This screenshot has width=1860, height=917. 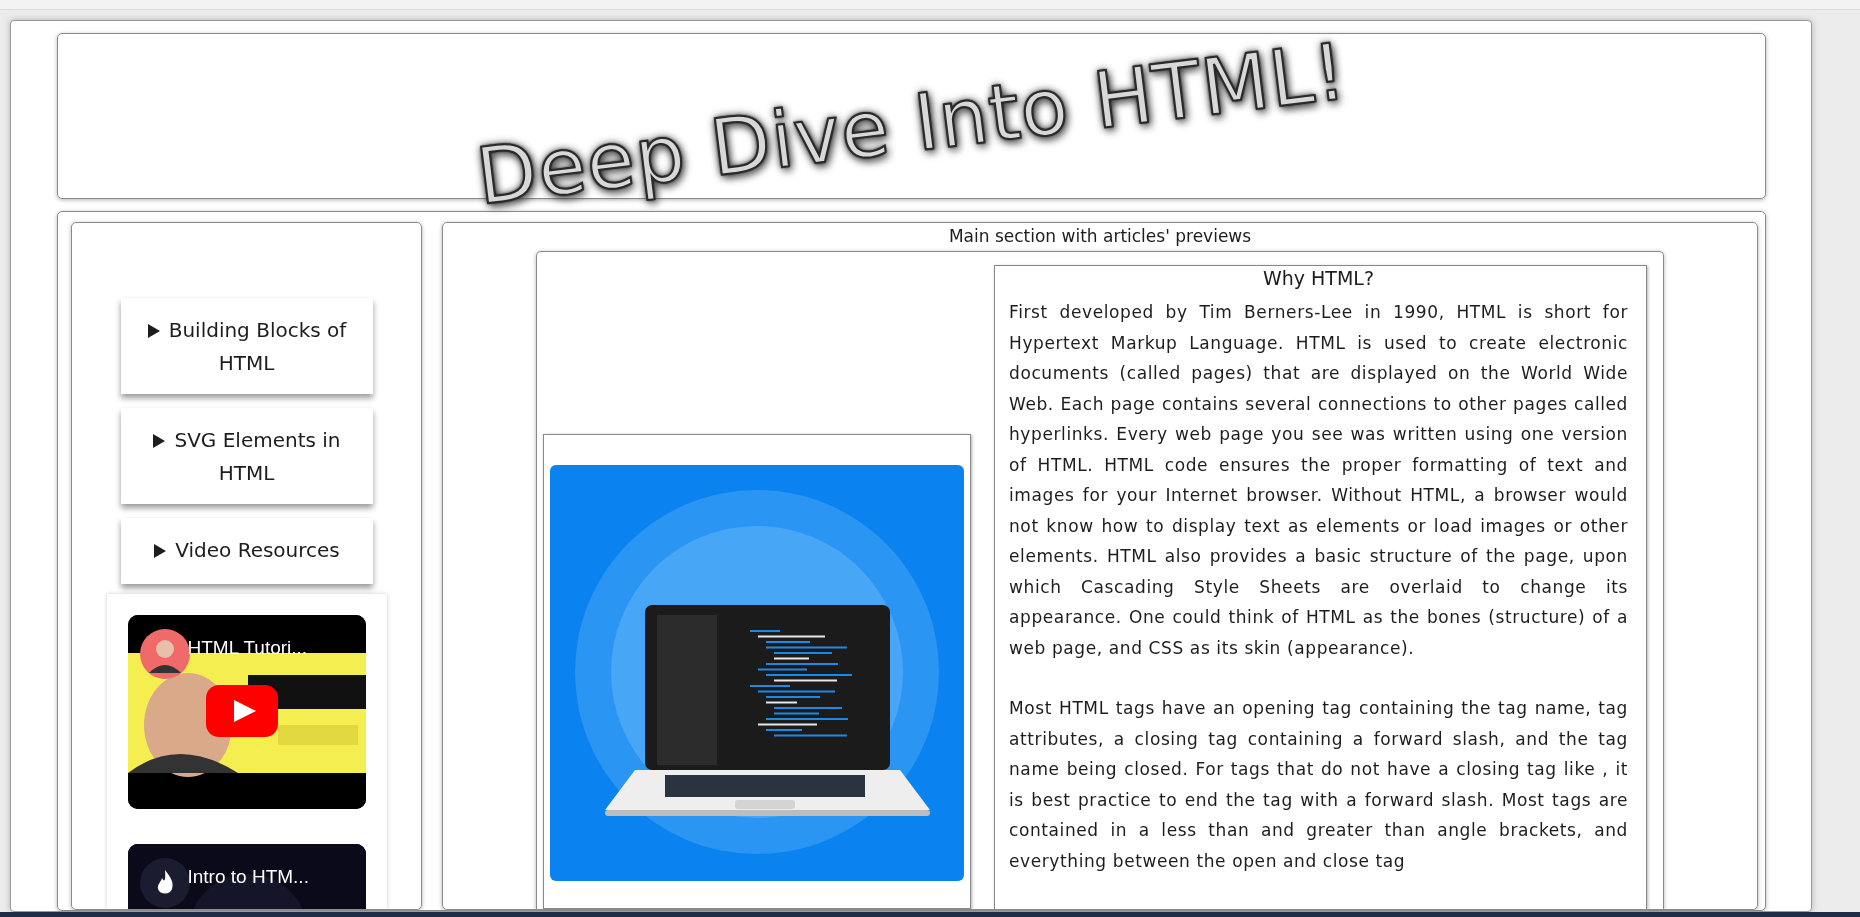 I want to click on article-heading: Why HTML?, so click(x=1318, y=277).